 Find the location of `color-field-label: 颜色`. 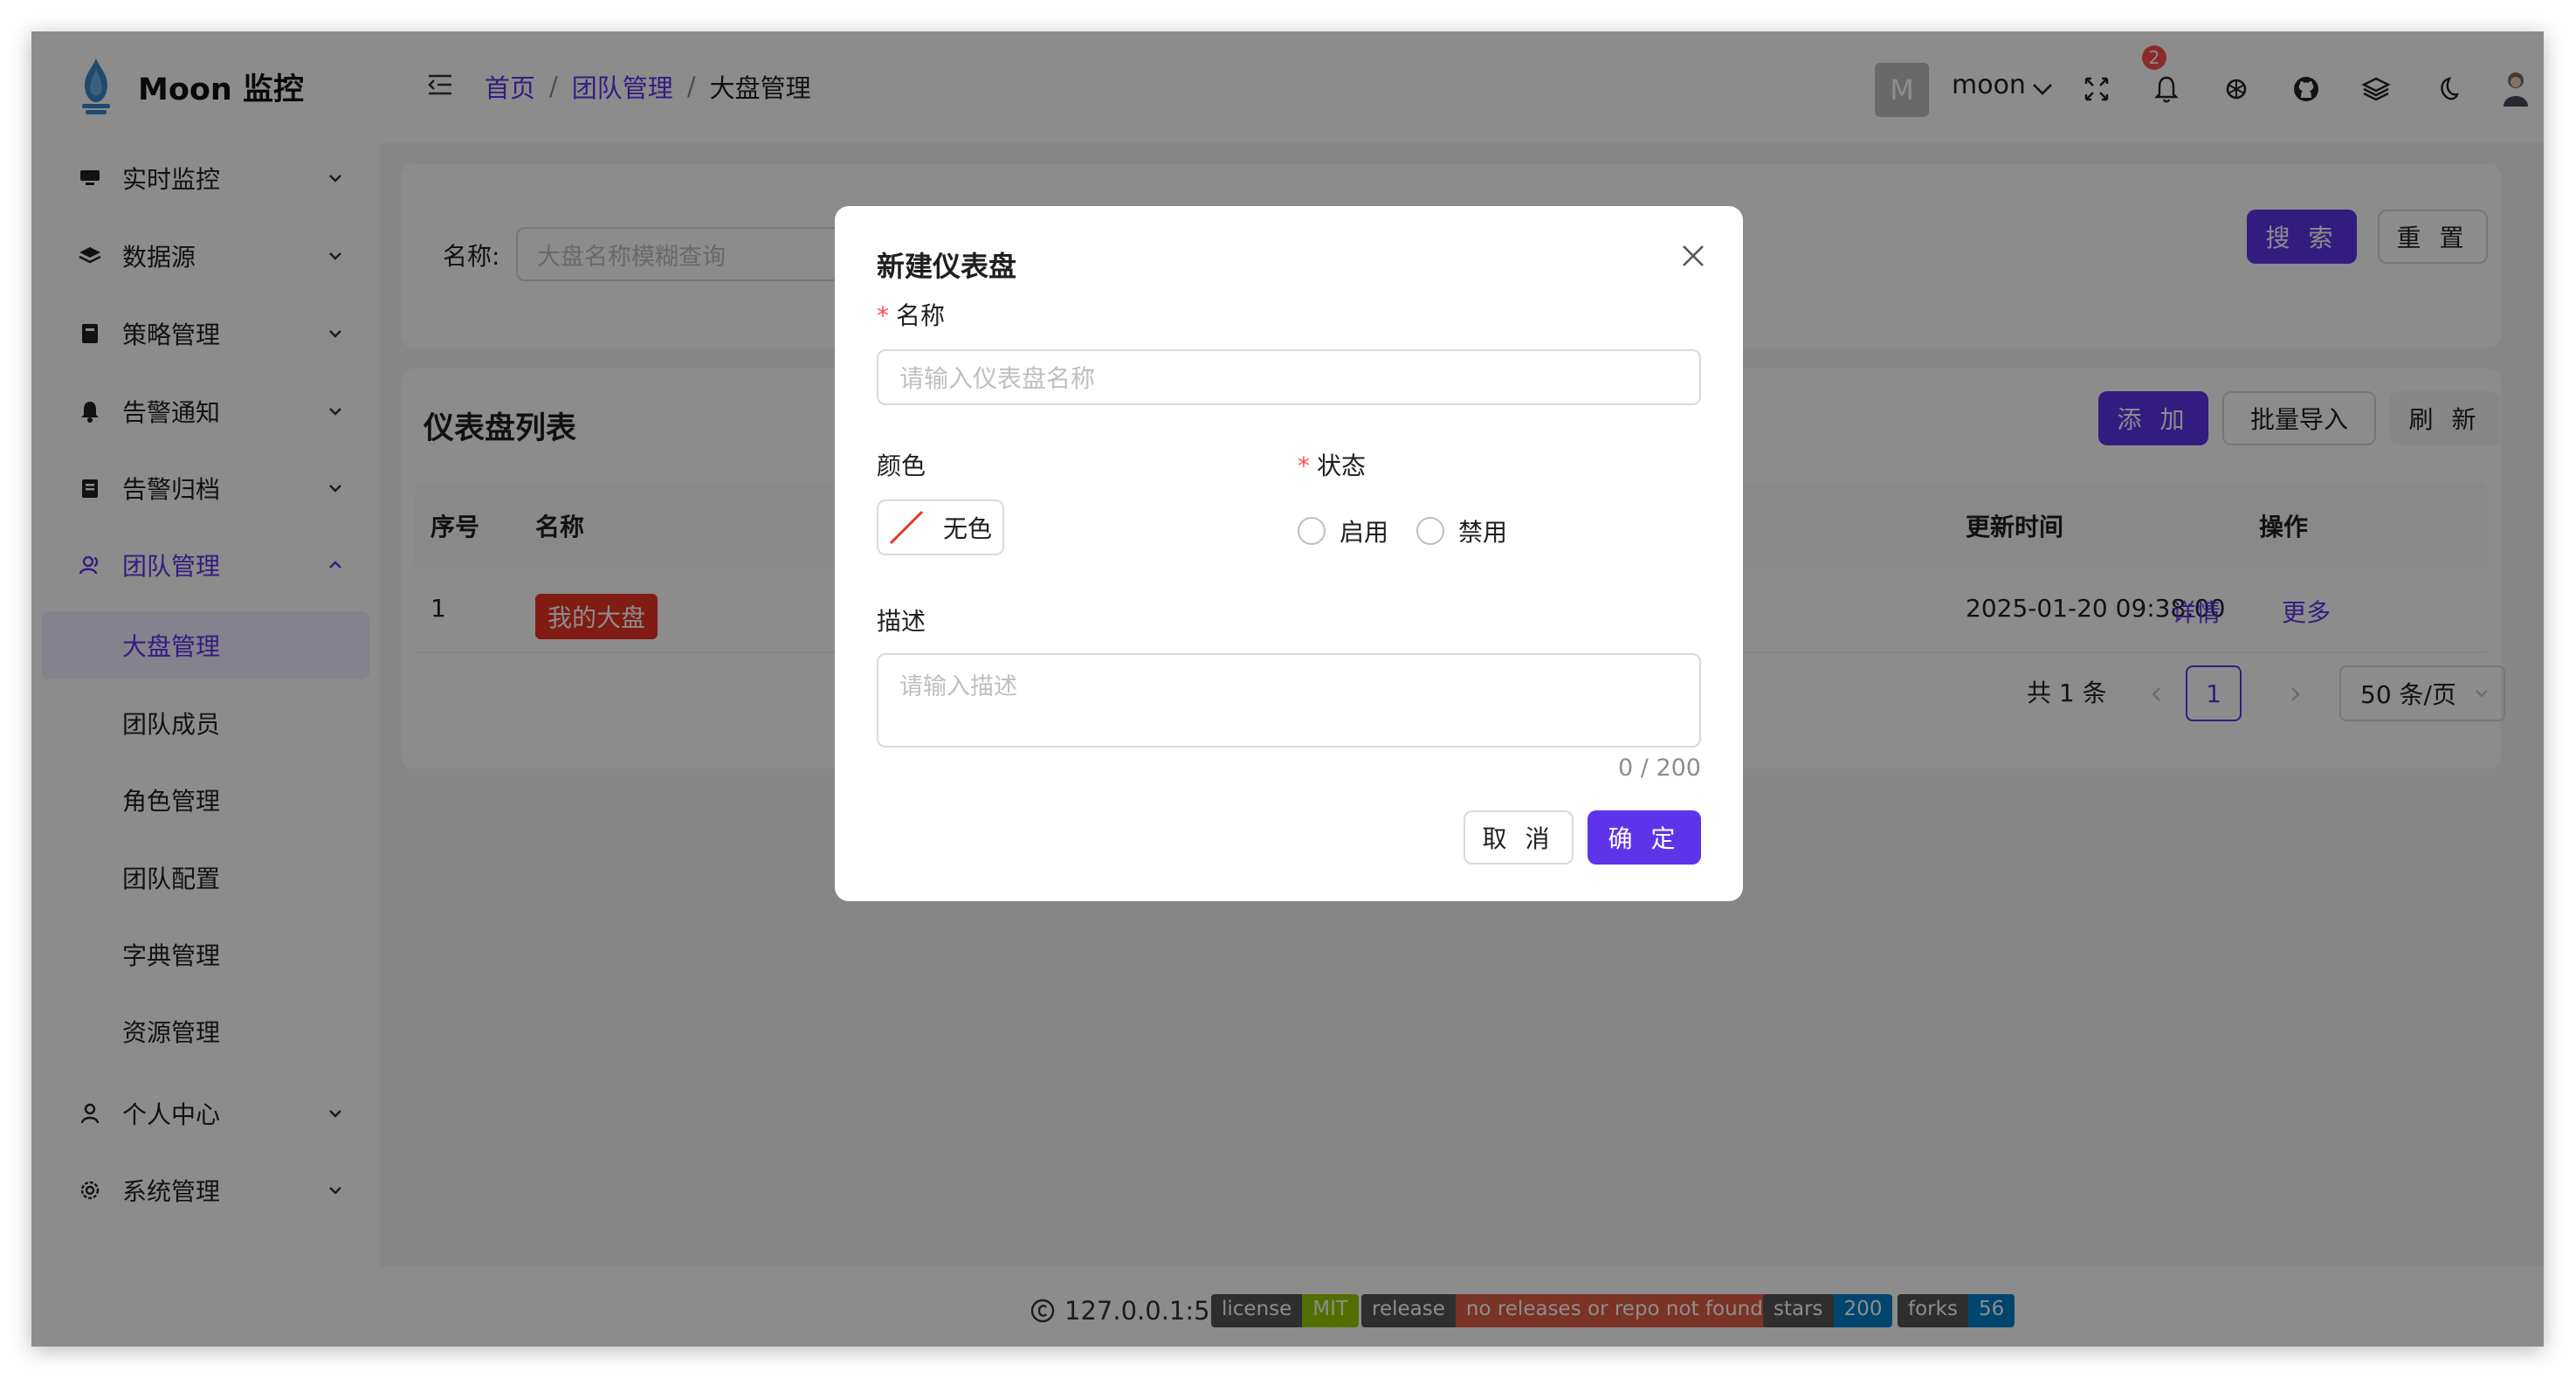

color-field-label: 颜色 is located at coordinates (901, 466).